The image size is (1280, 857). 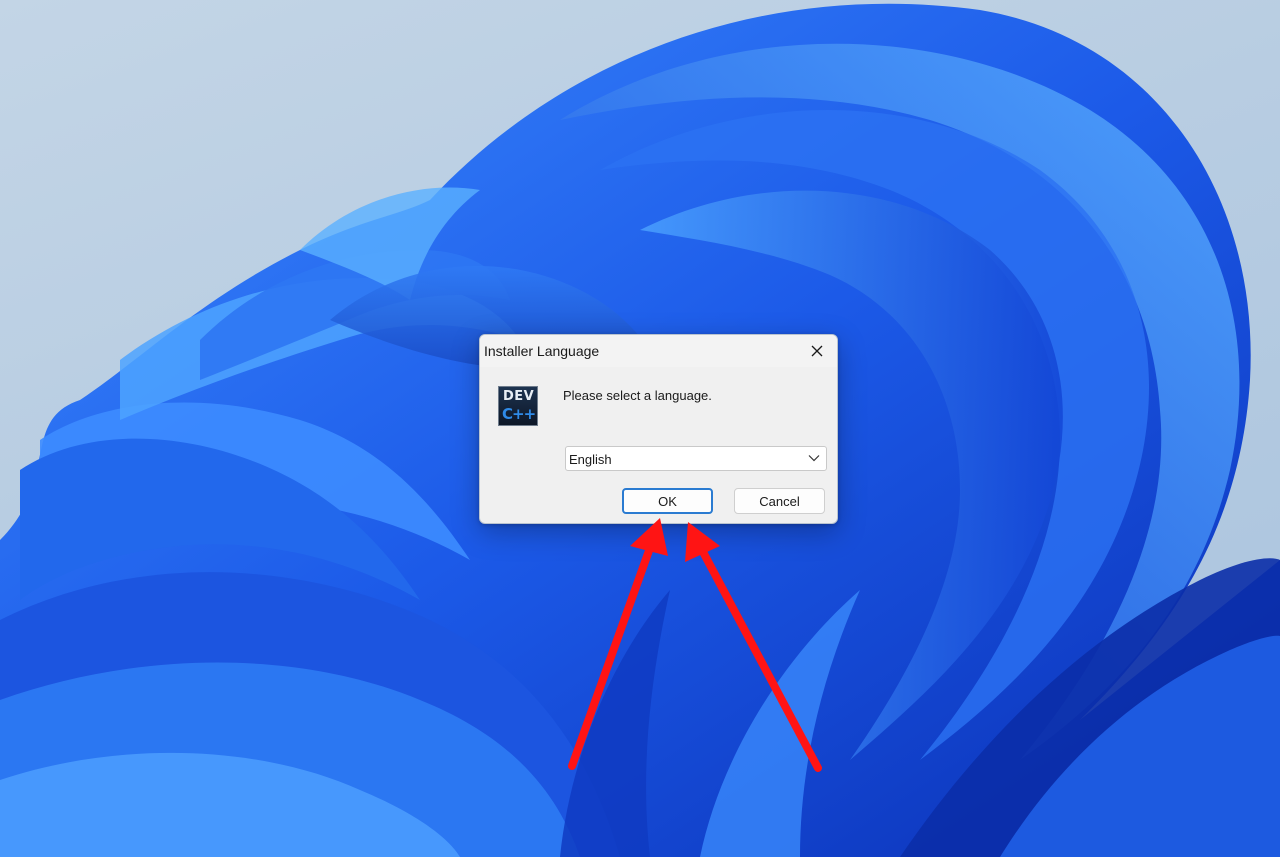 What do you see at coordinates (814, 458) in the screenshot?
I see `chevron-down-icon` at bounding box center [814, 458].